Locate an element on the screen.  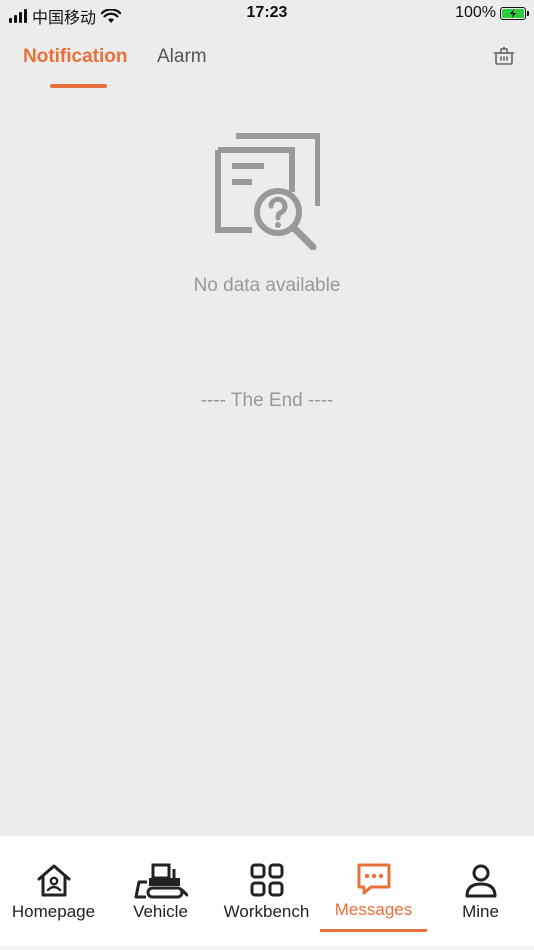
nav-label-messages: Messages is located at coordinates (373, 909).